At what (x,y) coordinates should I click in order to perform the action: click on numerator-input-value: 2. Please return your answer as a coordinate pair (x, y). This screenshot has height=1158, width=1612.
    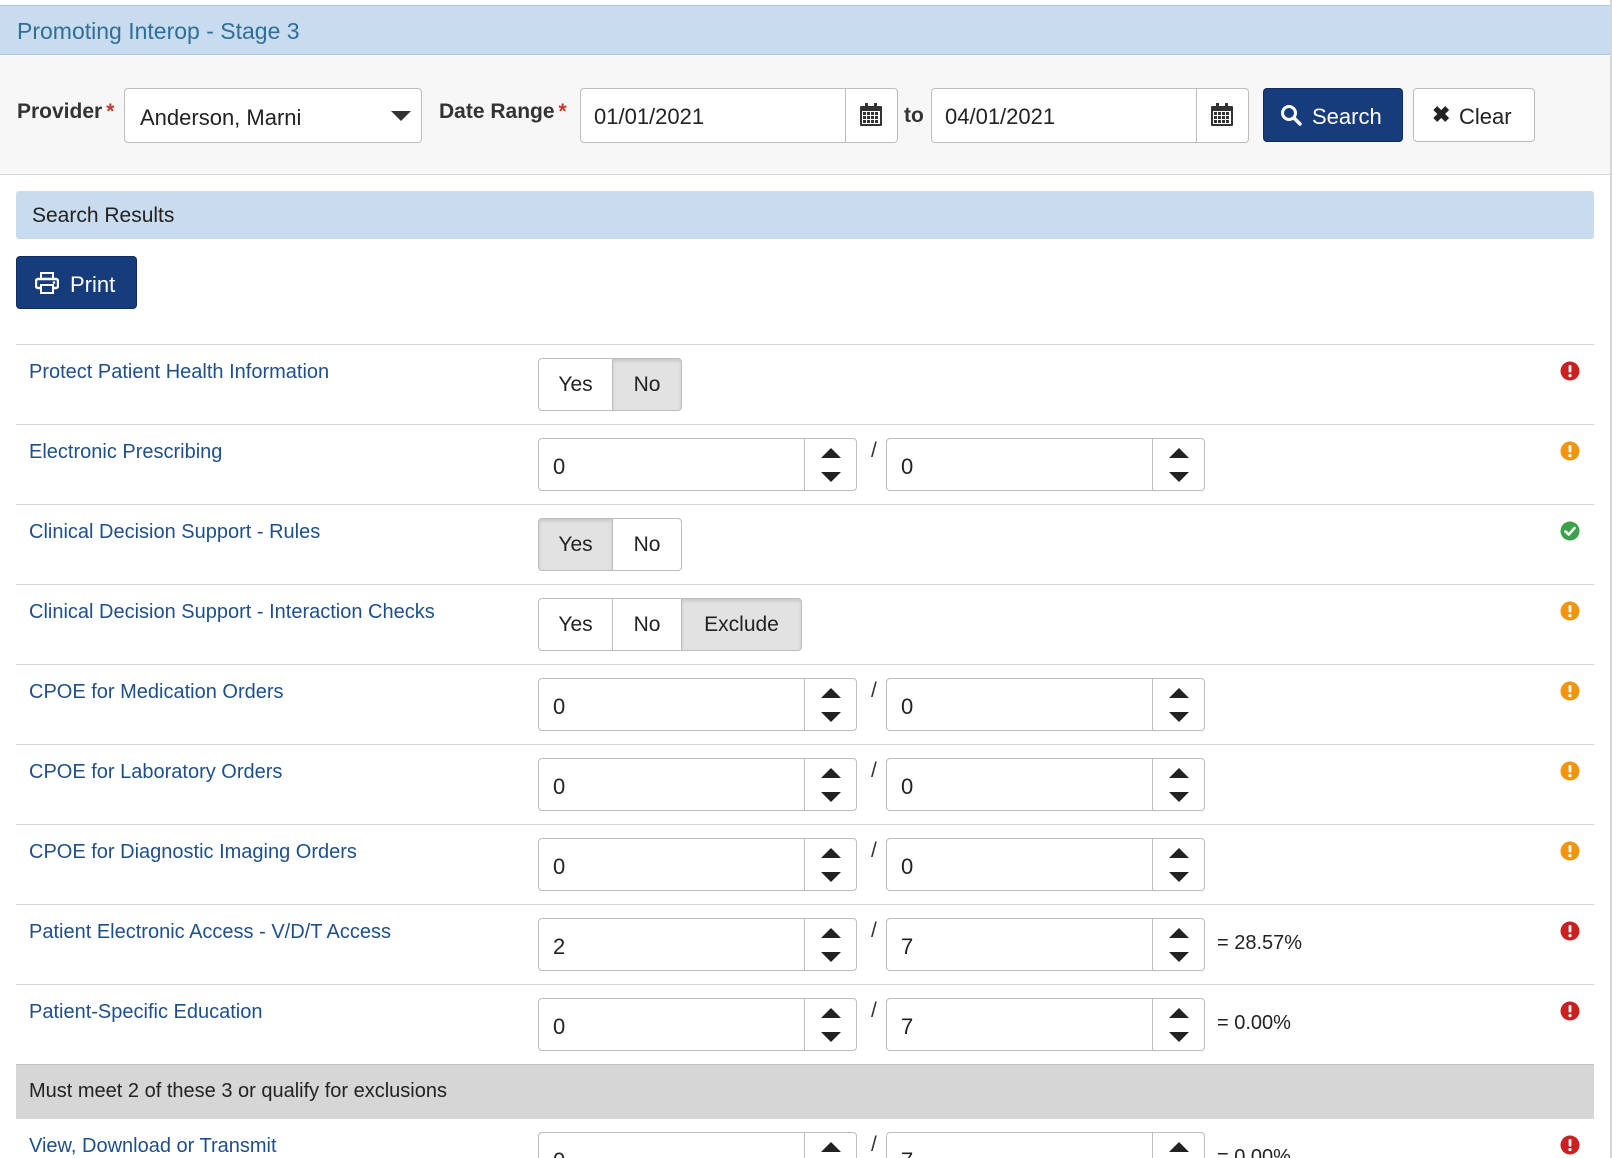
    Looking at the image, I should click on (559, 946).